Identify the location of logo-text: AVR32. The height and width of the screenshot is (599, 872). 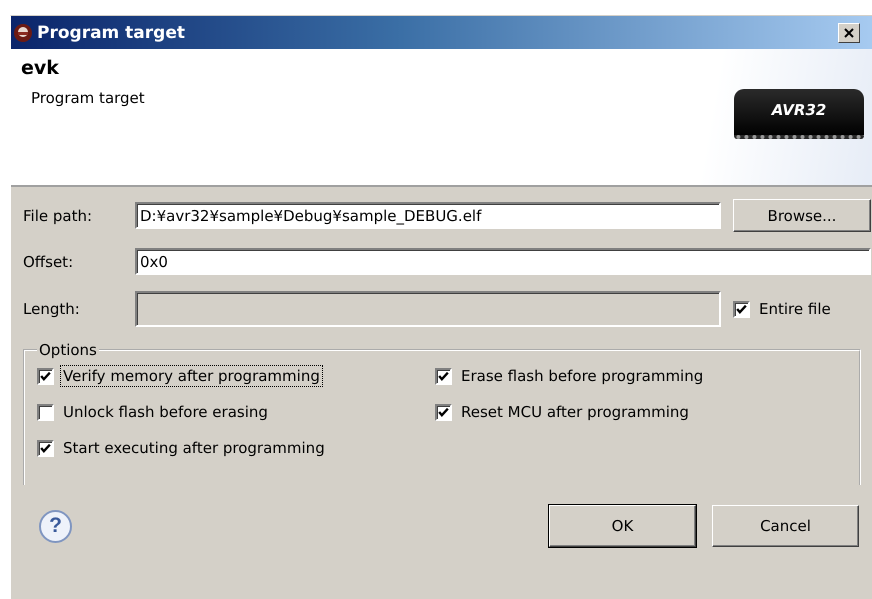
(799, 110).